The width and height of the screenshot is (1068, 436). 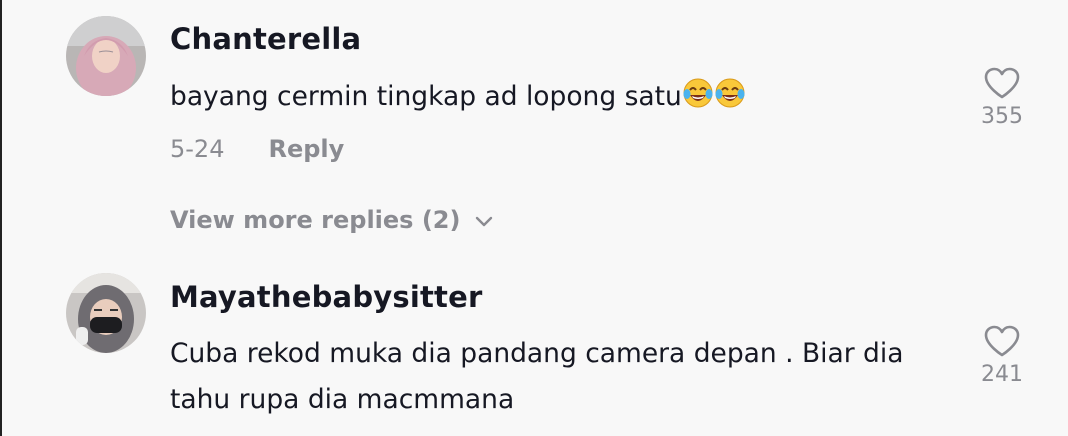 I want to click on like-count: 355, so click(x=1002, y=116).